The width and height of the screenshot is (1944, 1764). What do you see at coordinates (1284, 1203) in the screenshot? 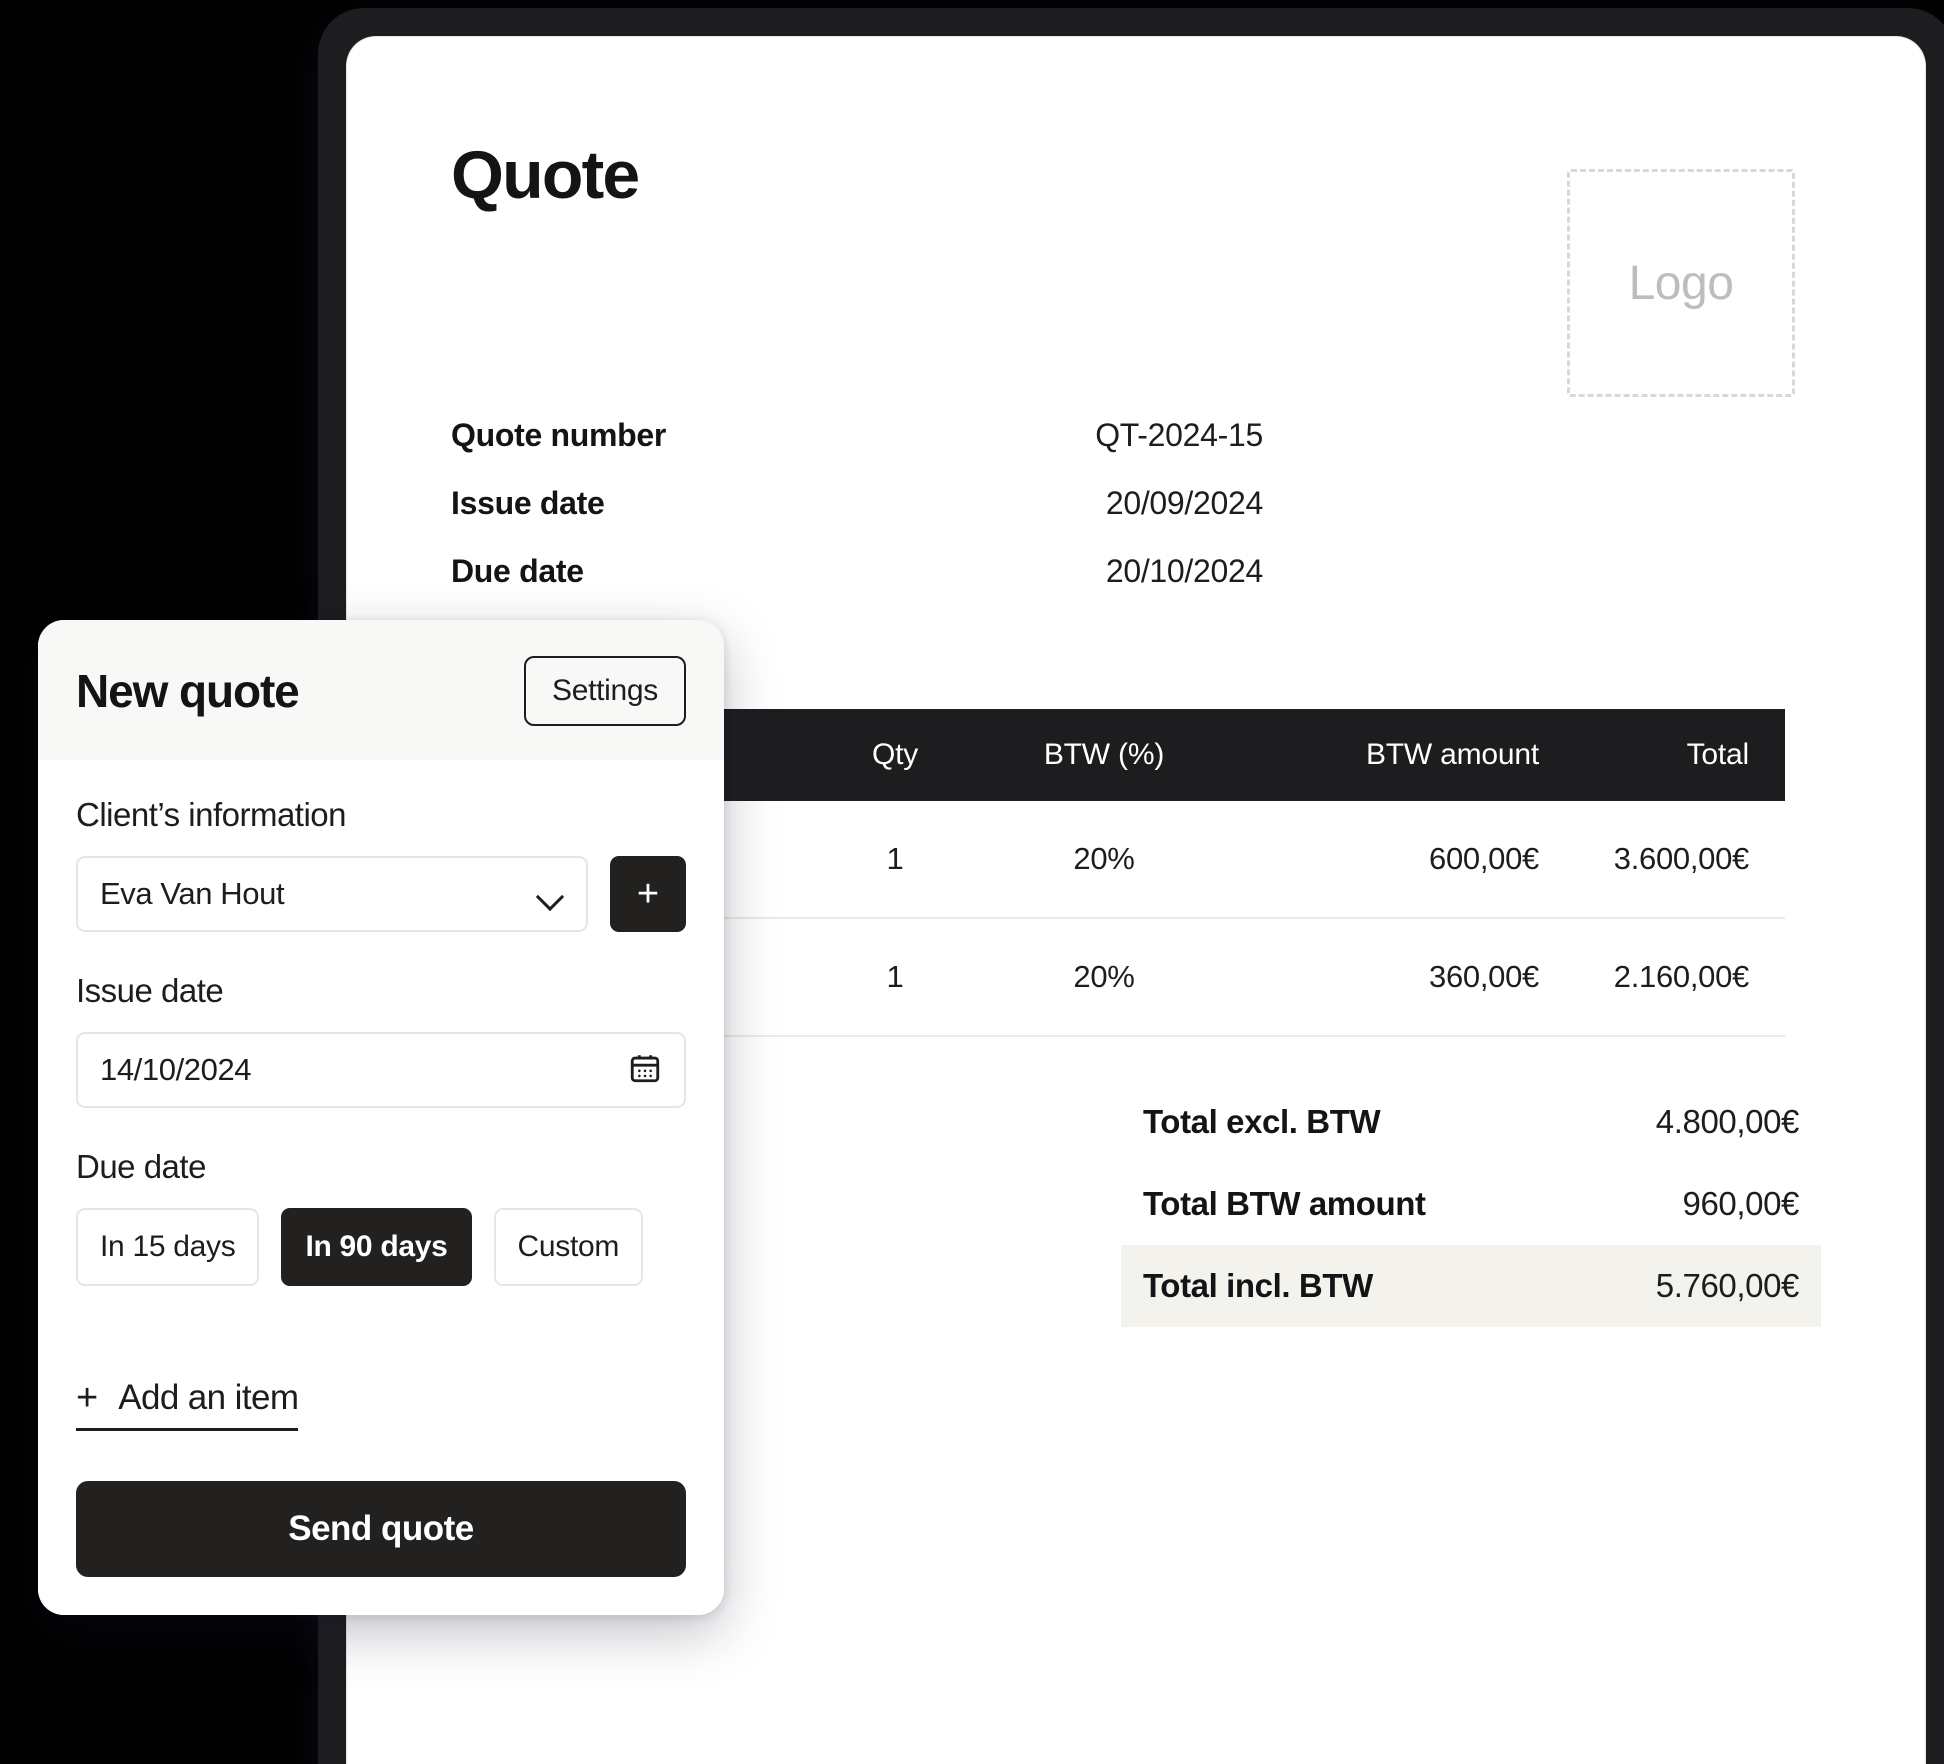
I see `total-label: Total BTW amount` at bounding box center [1284, 1203].